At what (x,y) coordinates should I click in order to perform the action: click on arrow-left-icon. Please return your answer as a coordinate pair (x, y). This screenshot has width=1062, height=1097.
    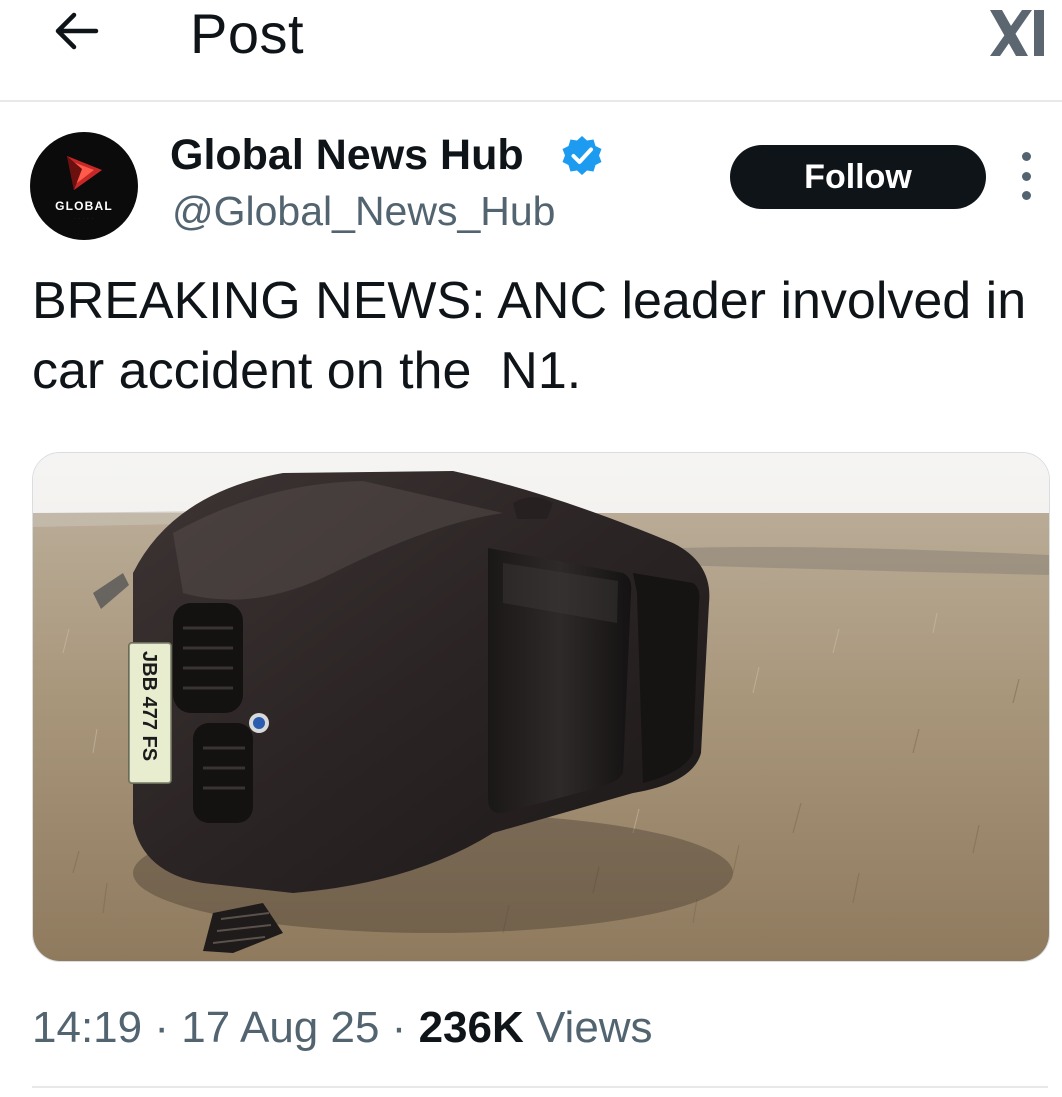
    Looking at the image, I should click on (77, 31).